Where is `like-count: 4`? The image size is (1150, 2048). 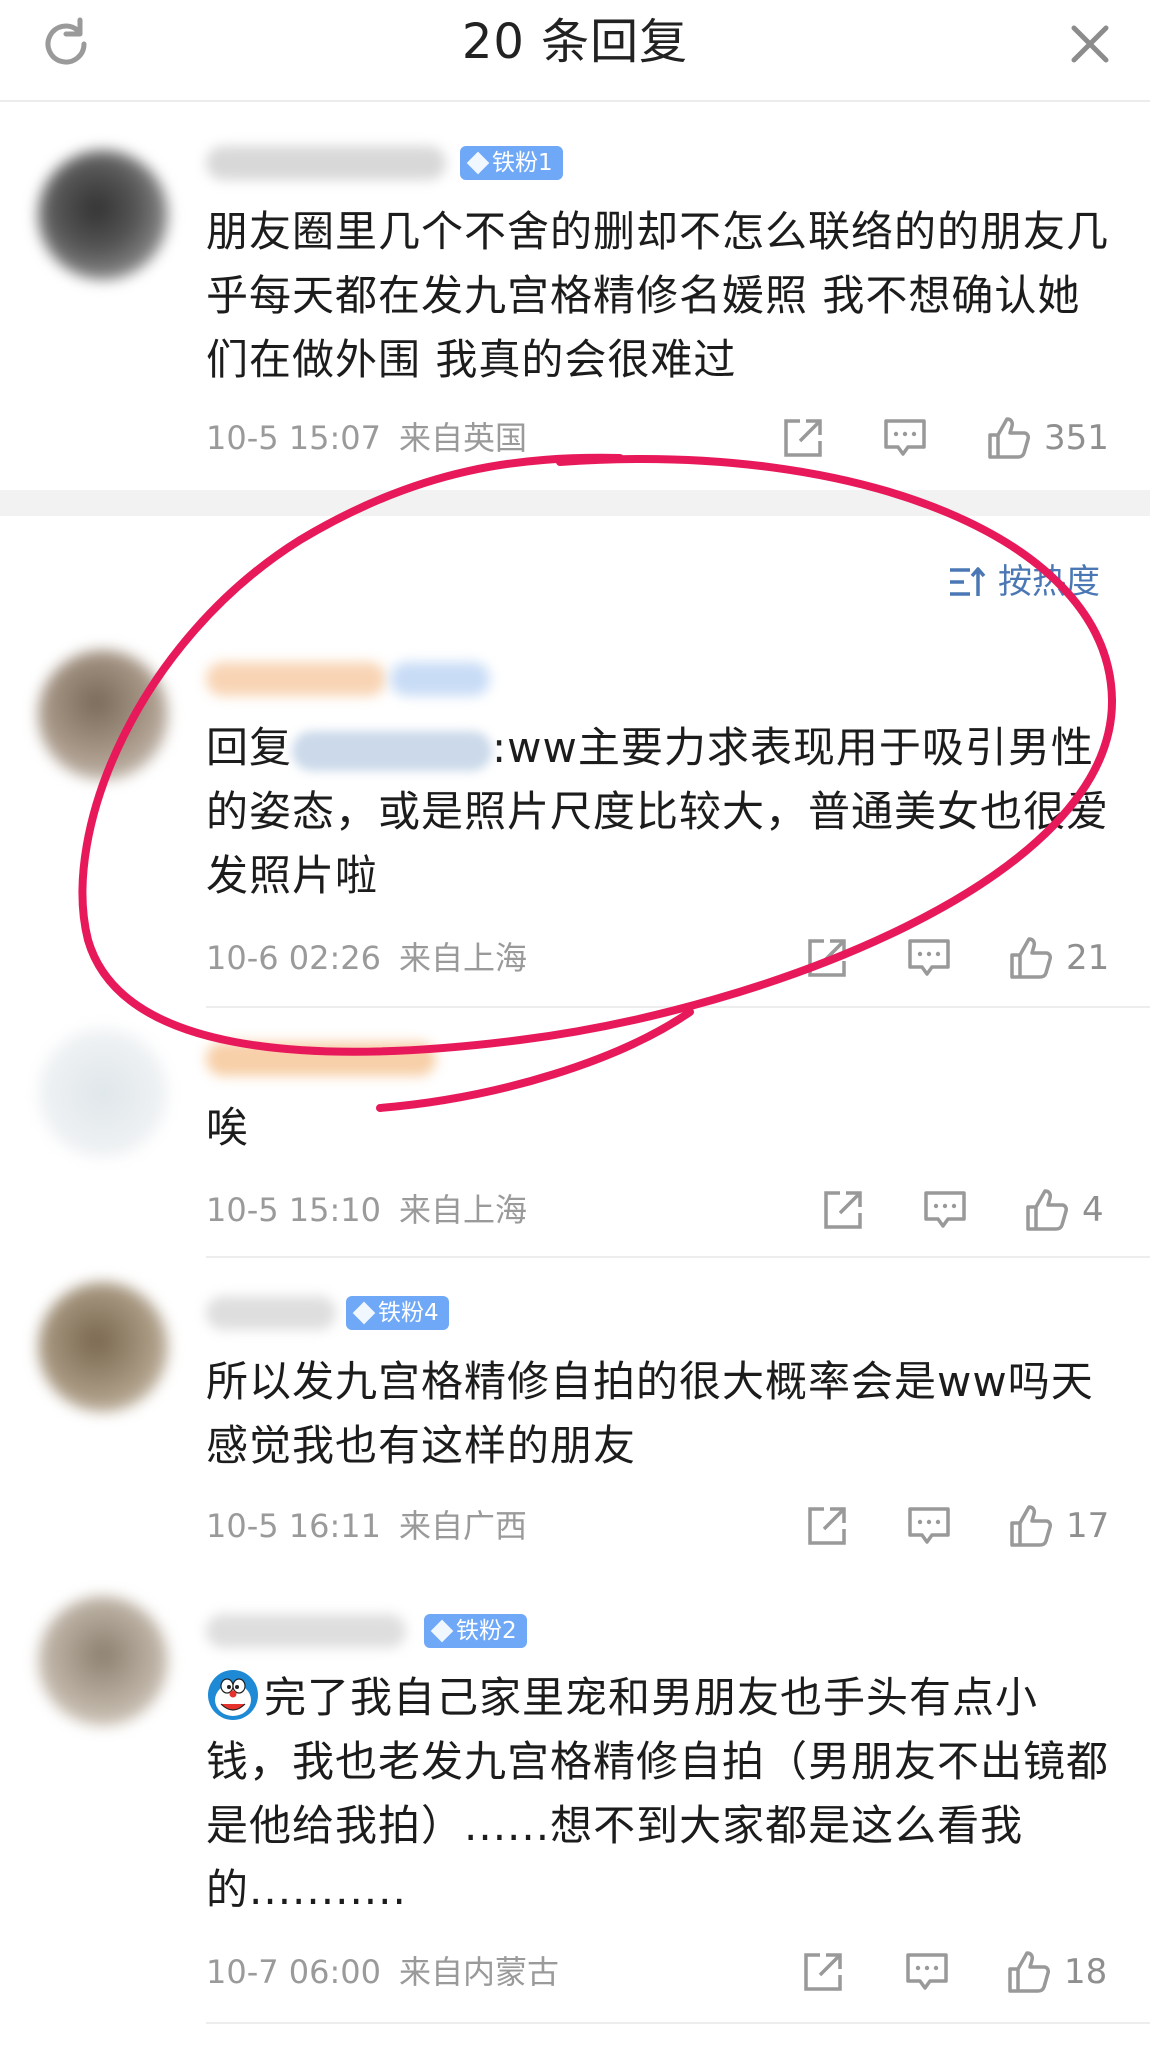
like-count: 4 is located at coordinates (1093, 1210).